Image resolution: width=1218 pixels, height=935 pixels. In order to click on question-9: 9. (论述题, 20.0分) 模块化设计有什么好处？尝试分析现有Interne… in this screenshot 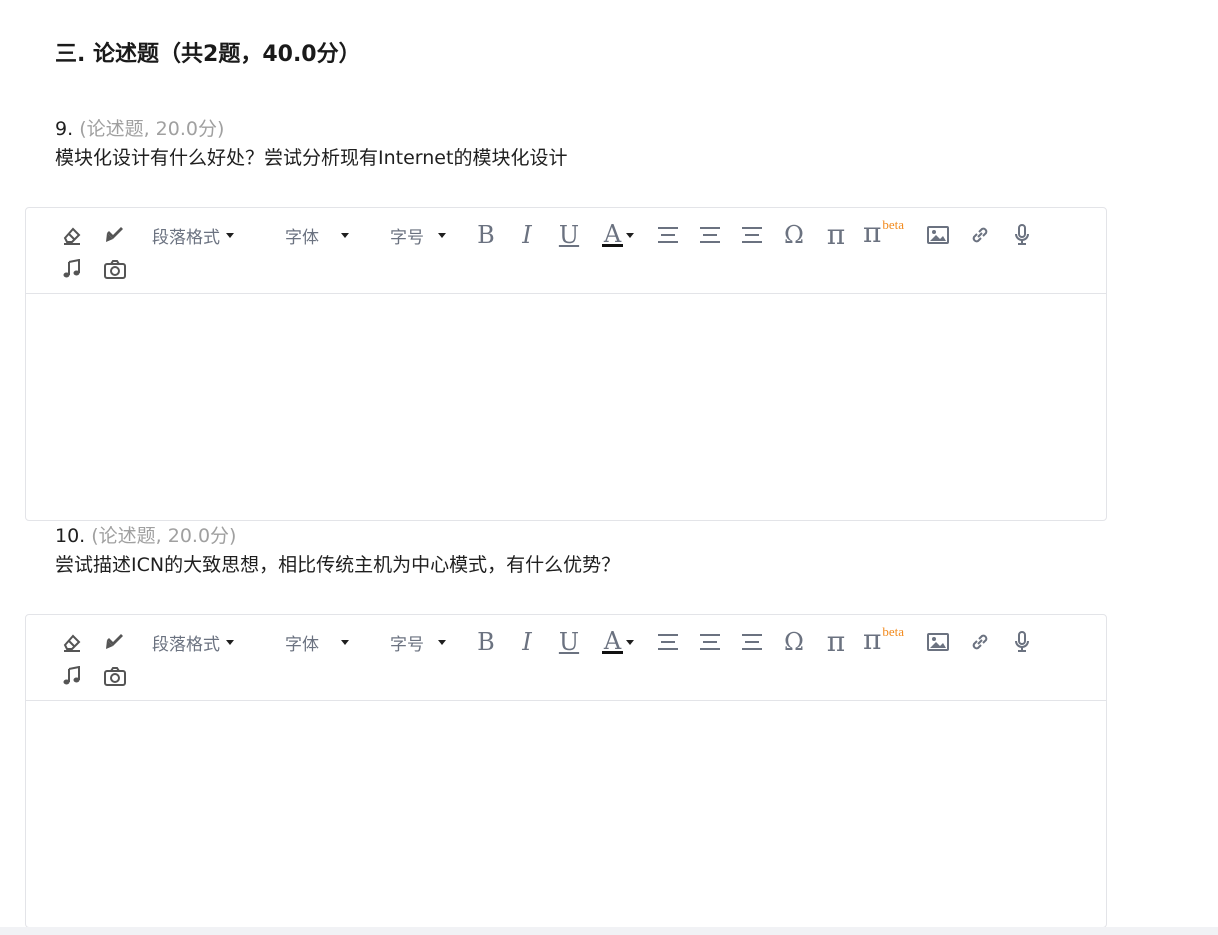, I will do `click(311, 144)`.